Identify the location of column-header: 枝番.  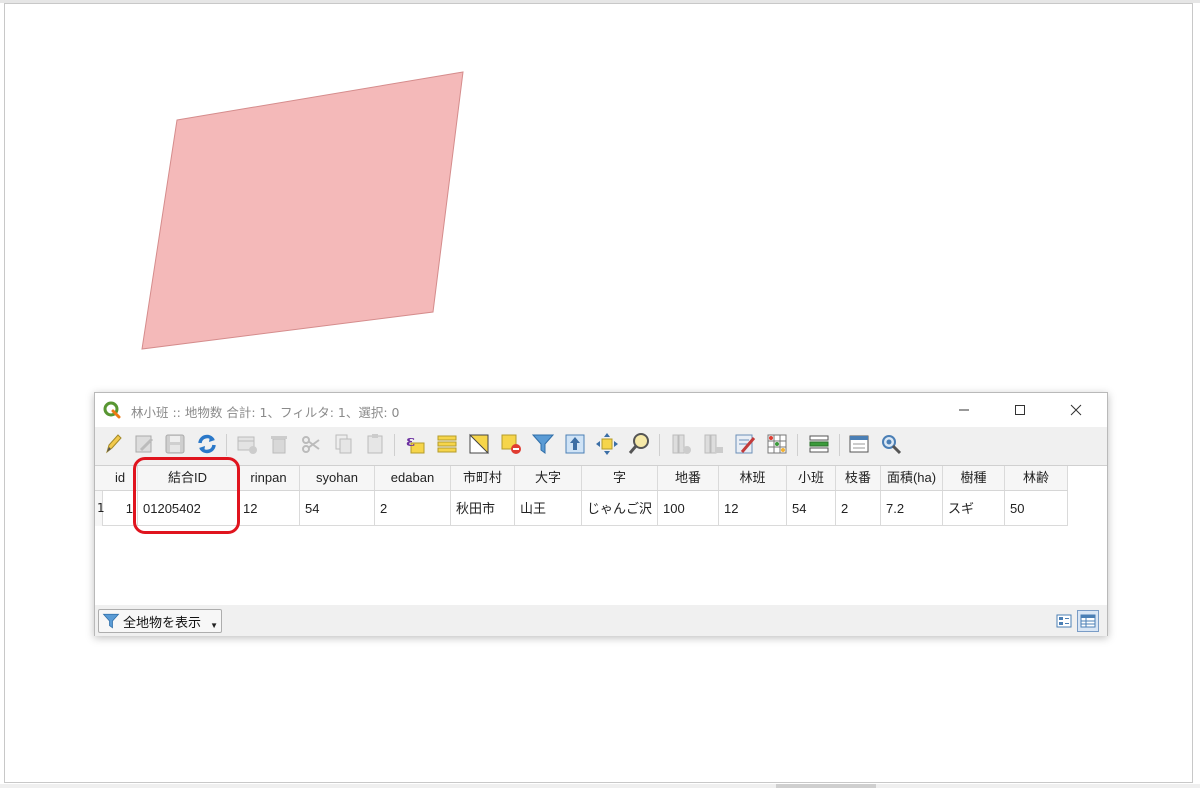
(858, 478).